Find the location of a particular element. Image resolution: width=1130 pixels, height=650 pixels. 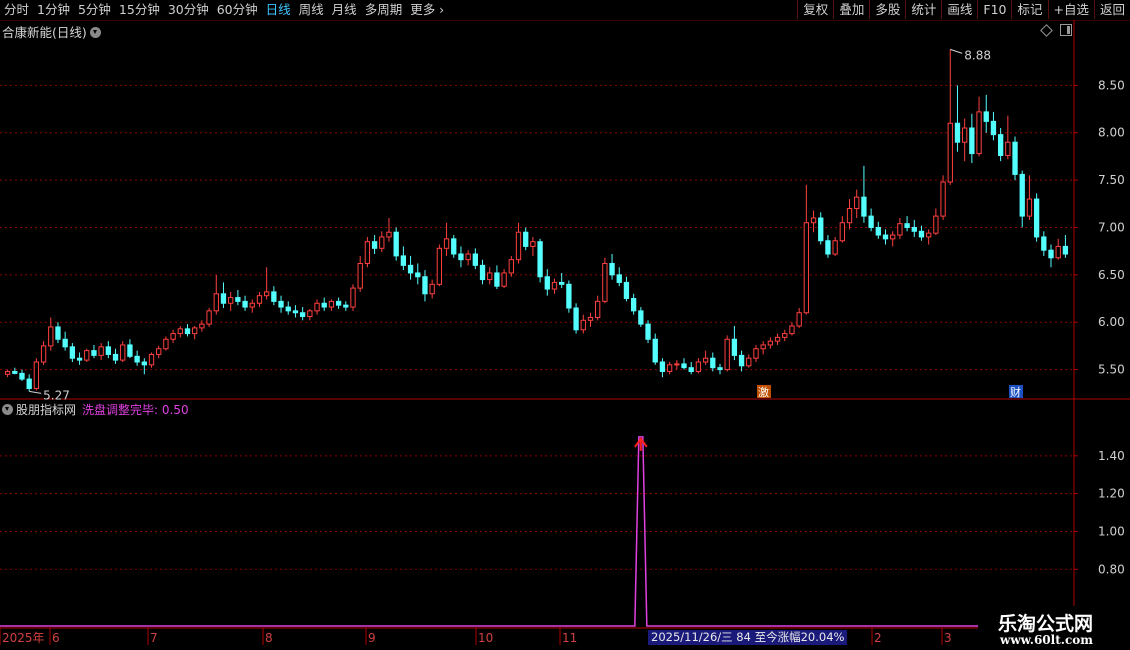

price-tick-label: 5.50 is located at coordinates (1111, 370).